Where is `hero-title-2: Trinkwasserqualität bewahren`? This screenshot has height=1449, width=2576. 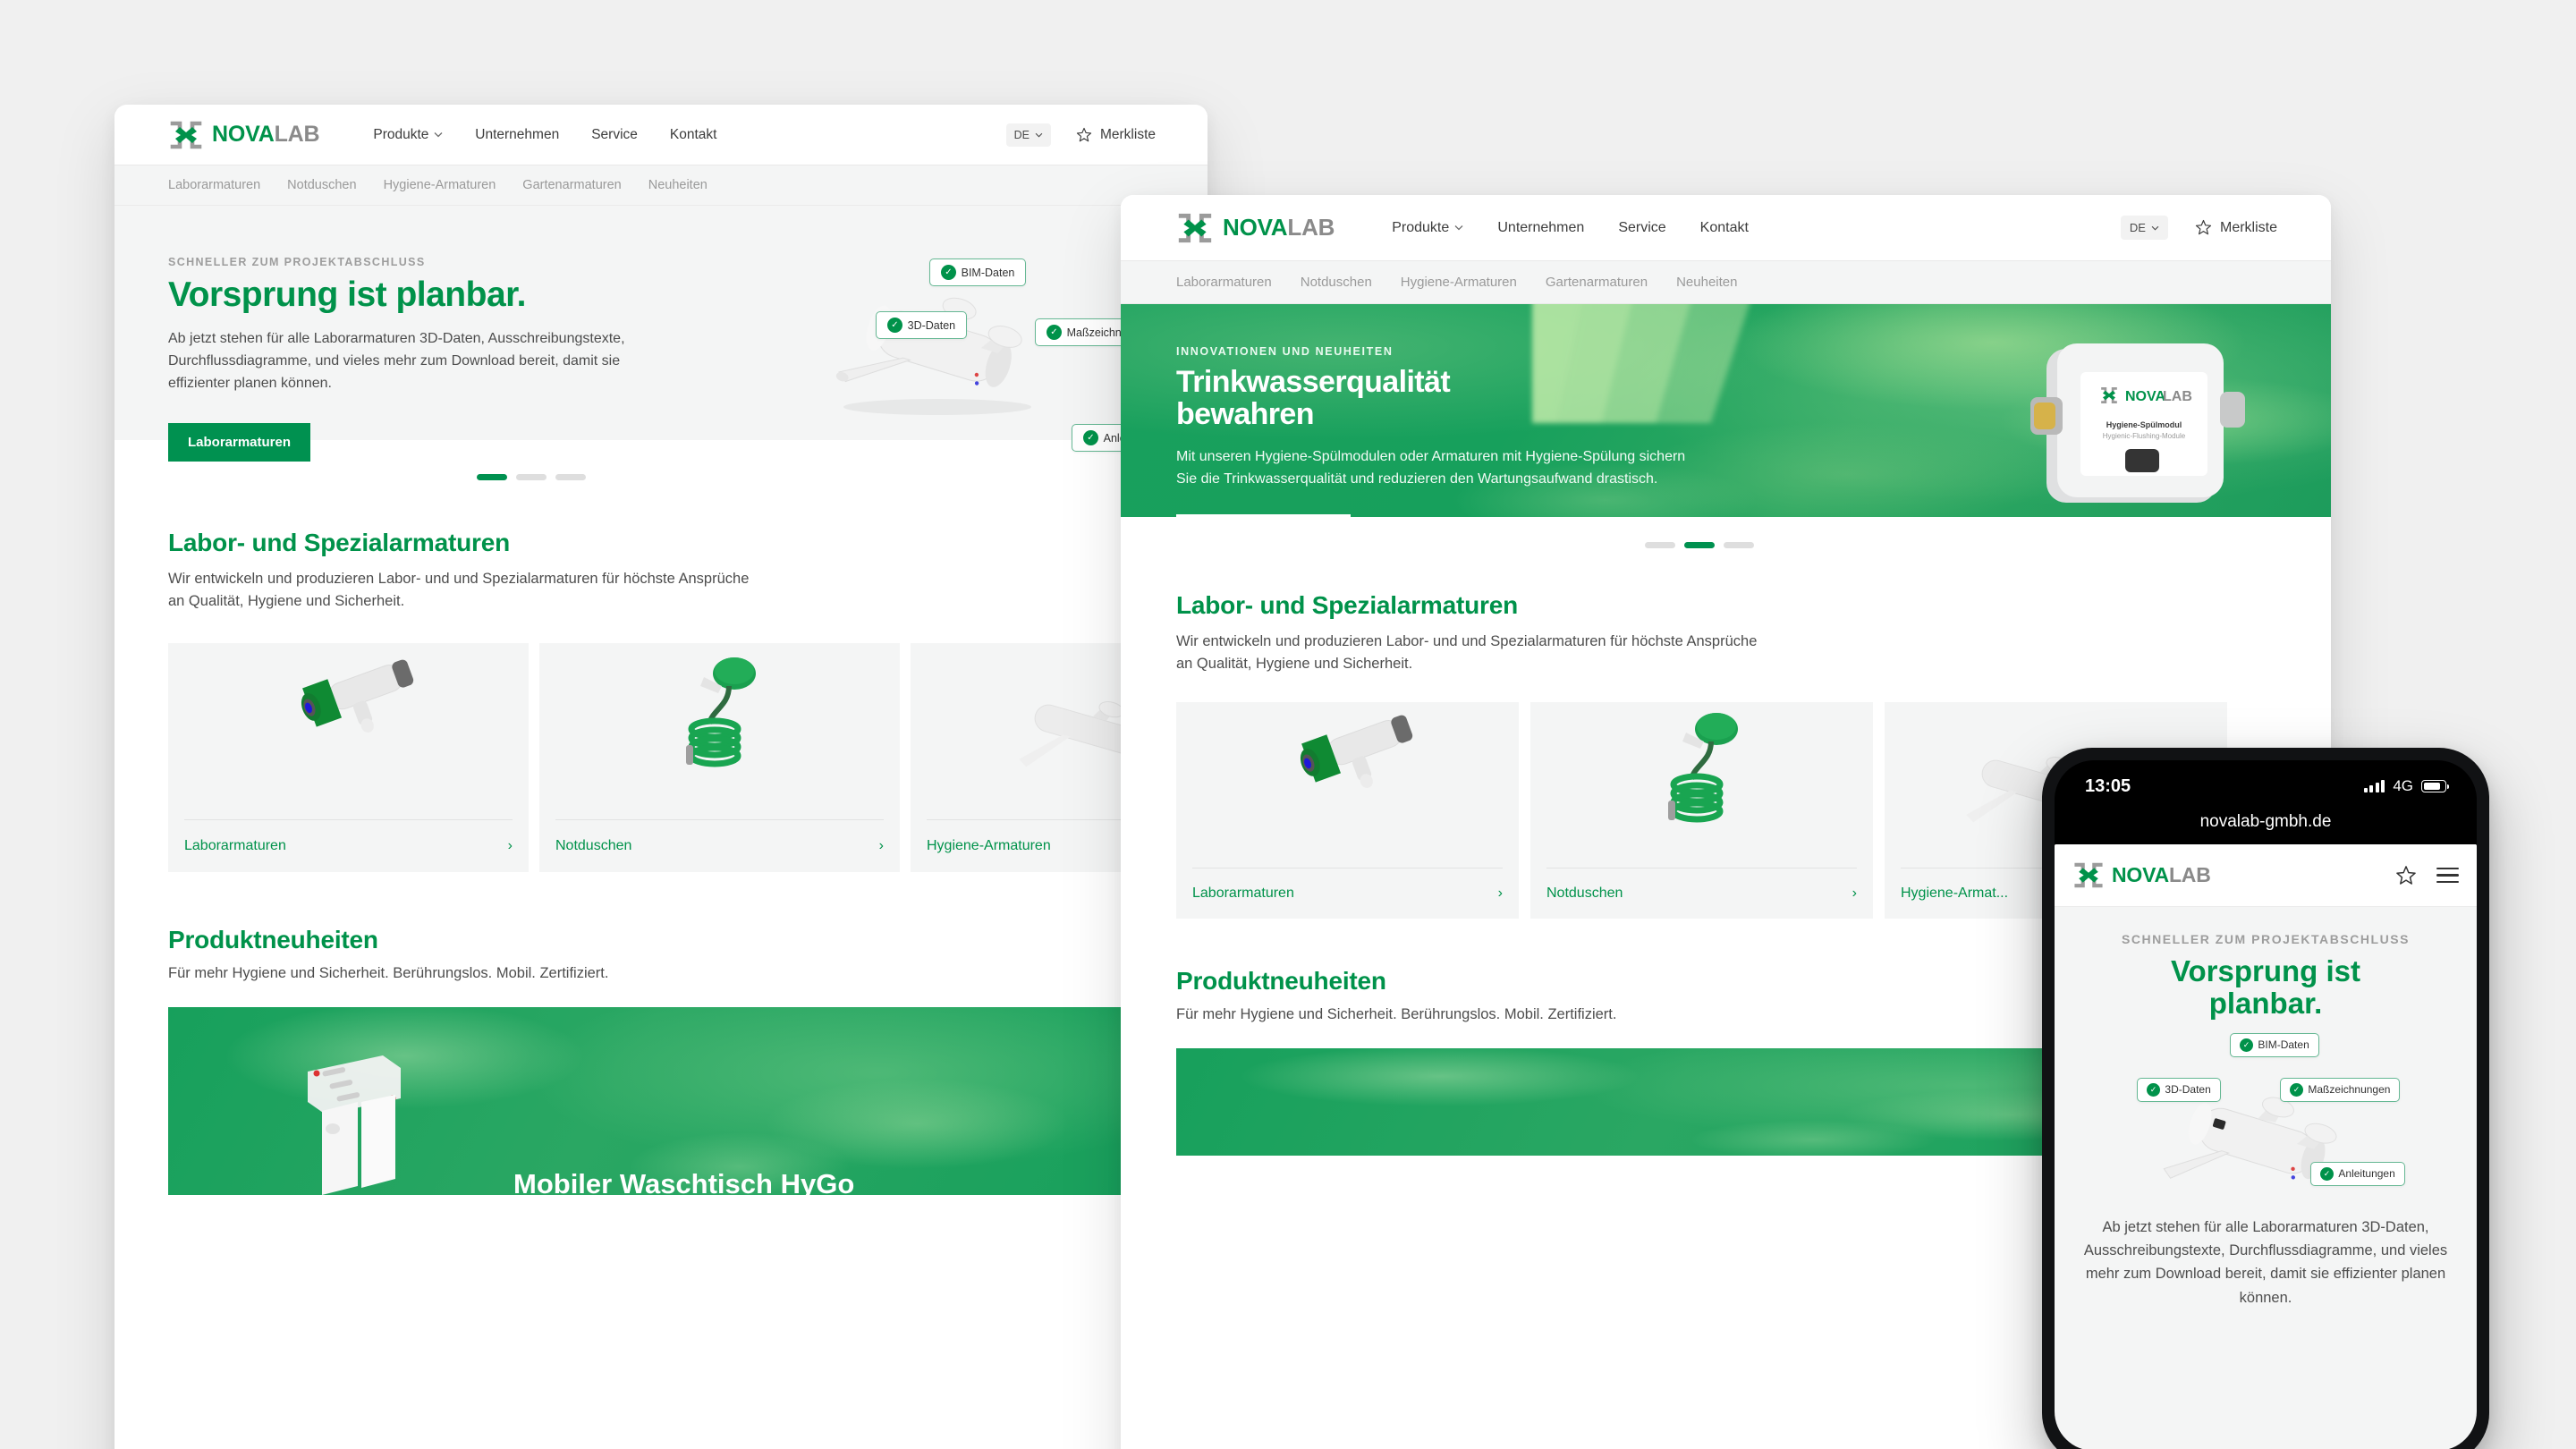 hero-title-2: Trinkwasserqualität bewahren is located at coordinates (1416, 398).